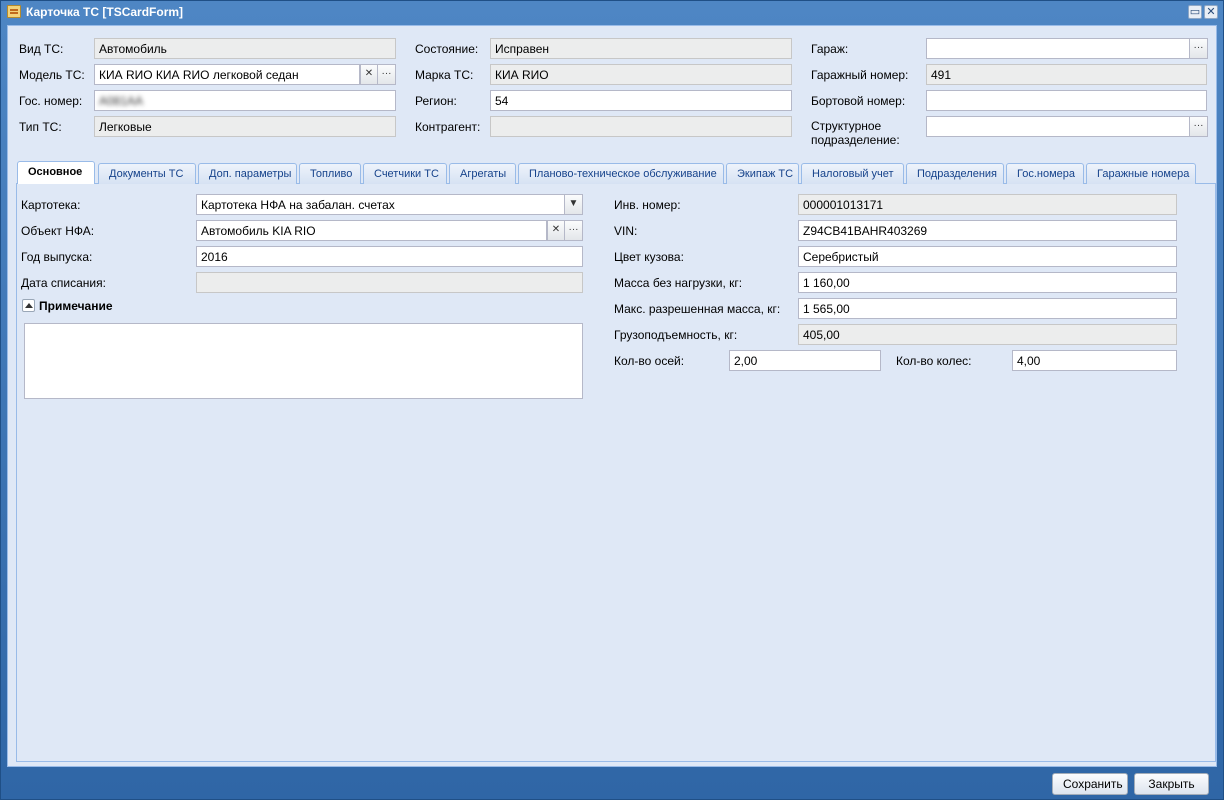  I want to click on bortovoy-nomer-field, so click(1066, 100).